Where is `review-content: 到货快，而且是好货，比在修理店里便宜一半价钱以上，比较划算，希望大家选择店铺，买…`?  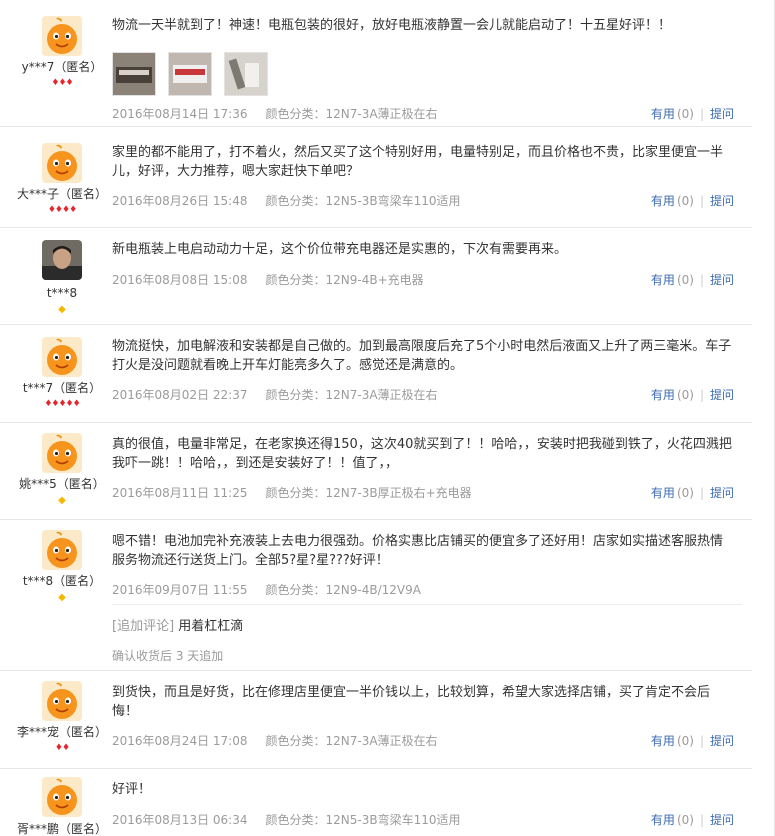 review-content: 到货快，而且是好货，比在修理店里便宜一半价钱以上，比较划算，希望大家选择店铺，买… is located at coordinates (411, 702).